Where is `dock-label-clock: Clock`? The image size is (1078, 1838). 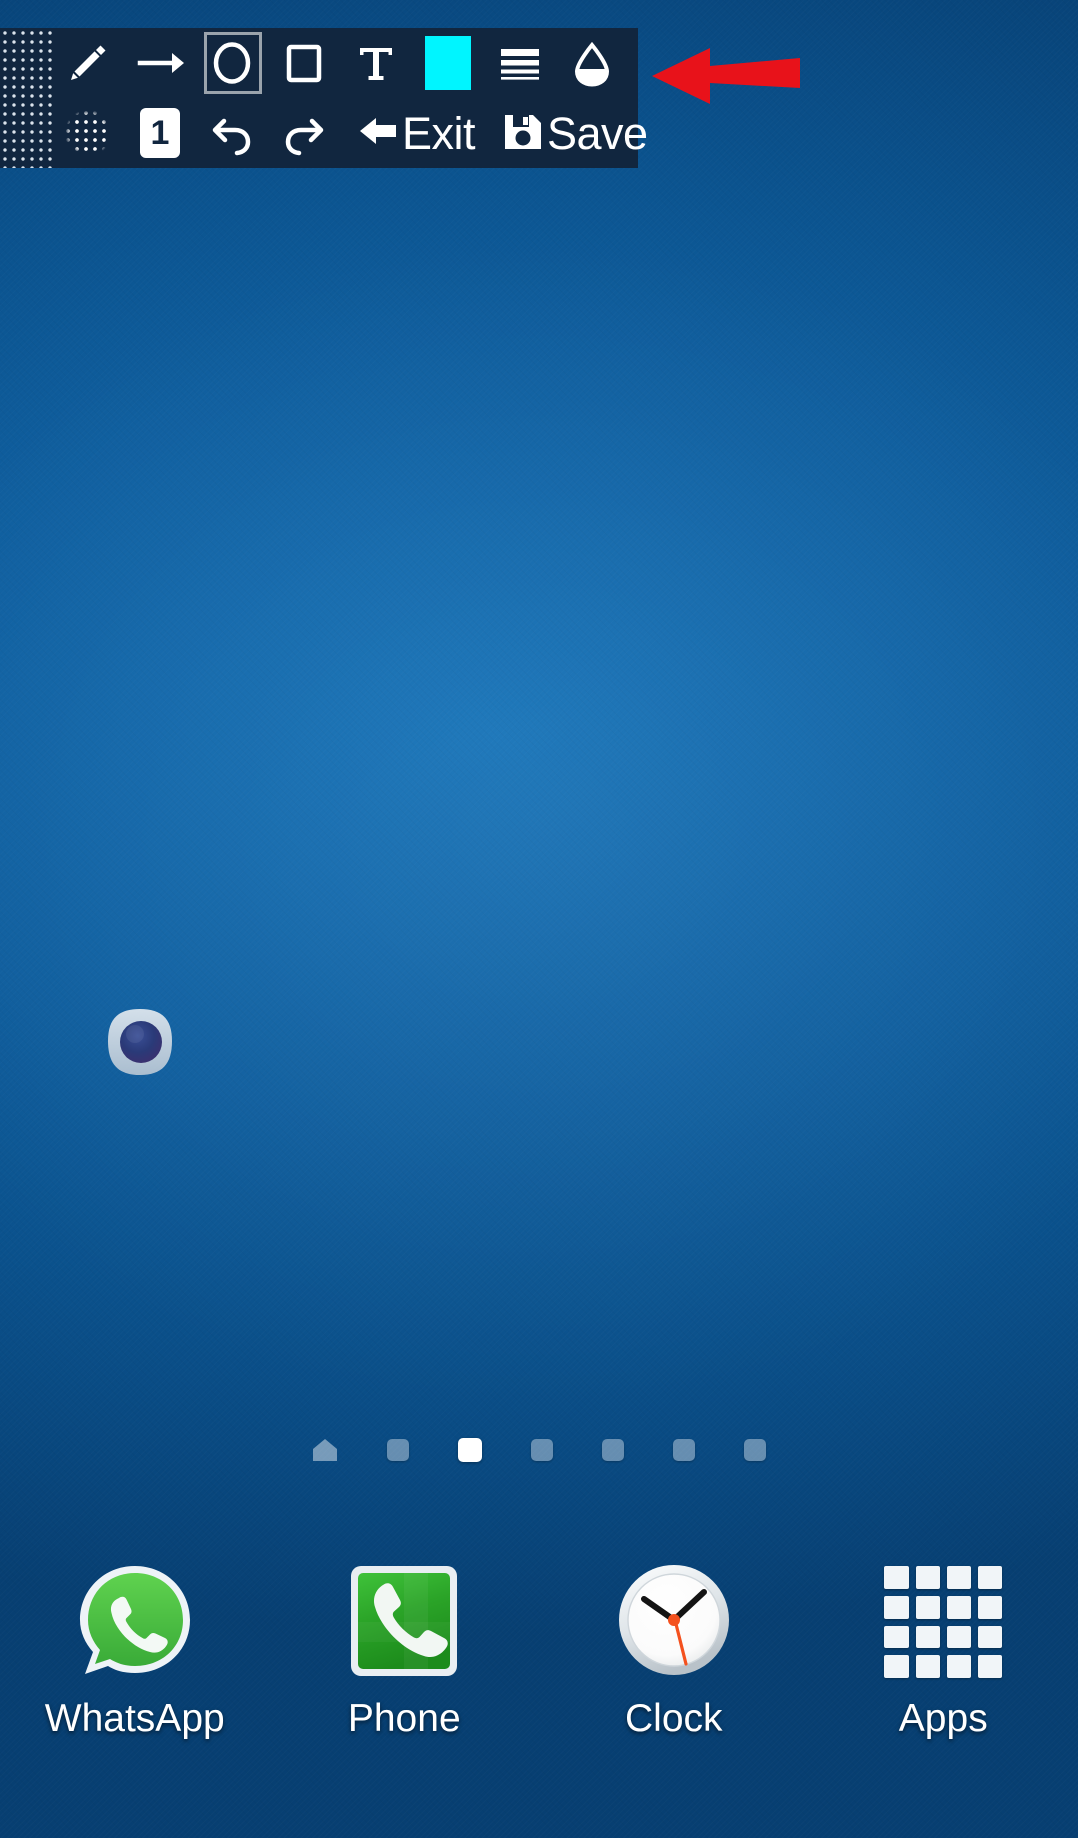
dock-label-clock: Clock is located at coordinates (673, 1718).